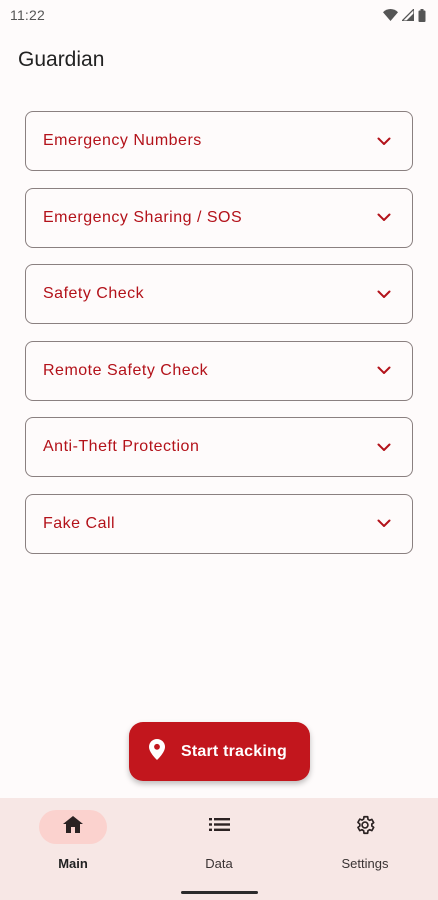 Image resolution: width=438 pixels, height=900 pixels. What do you see at coordinates (219, 15) in the screenshot?
I see `status-bar: 11:22` at bounding box center [219, 15].